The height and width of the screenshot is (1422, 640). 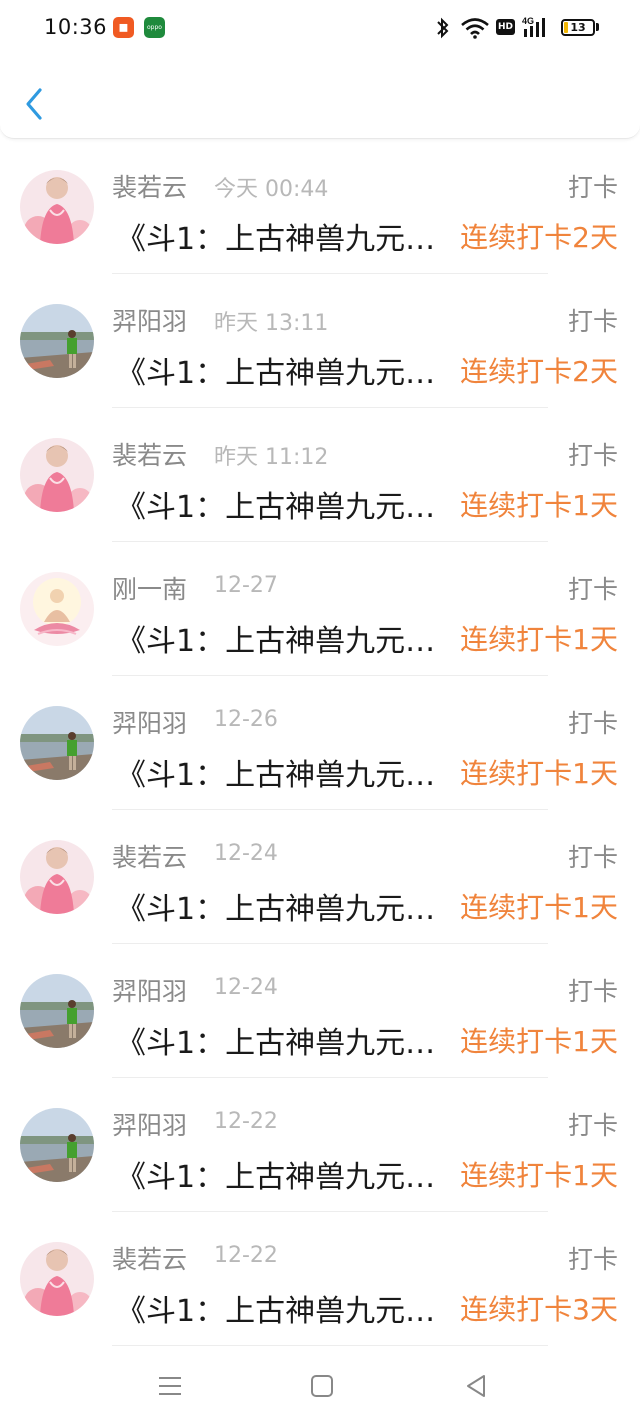 I want to click on checkin-row: 羿阳羽 12-26 打卡《斗1：上古神兽九元… 连续打卡1天, so click(x=320, y=743).